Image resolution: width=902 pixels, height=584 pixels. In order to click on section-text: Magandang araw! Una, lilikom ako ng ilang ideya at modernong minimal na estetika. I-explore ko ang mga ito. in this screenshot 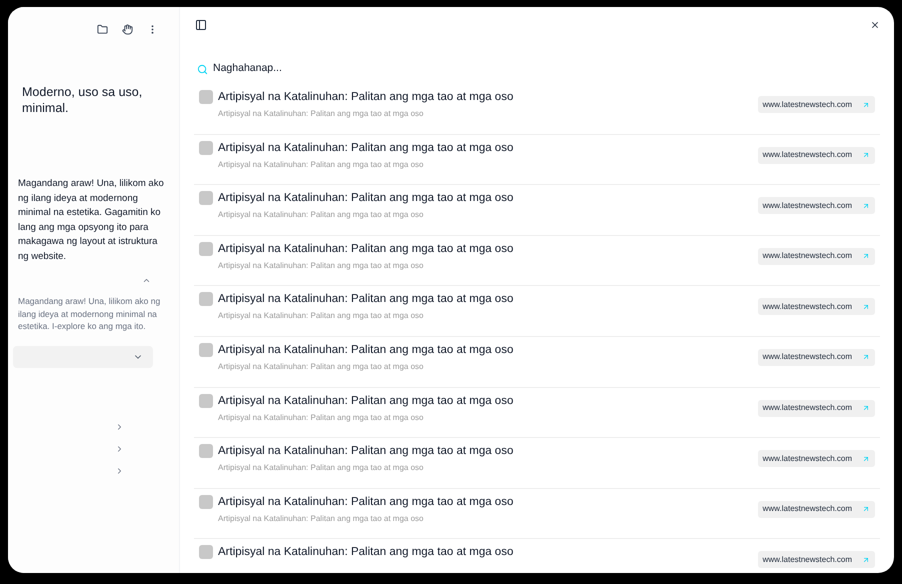, I will do `click(90, 313)`.